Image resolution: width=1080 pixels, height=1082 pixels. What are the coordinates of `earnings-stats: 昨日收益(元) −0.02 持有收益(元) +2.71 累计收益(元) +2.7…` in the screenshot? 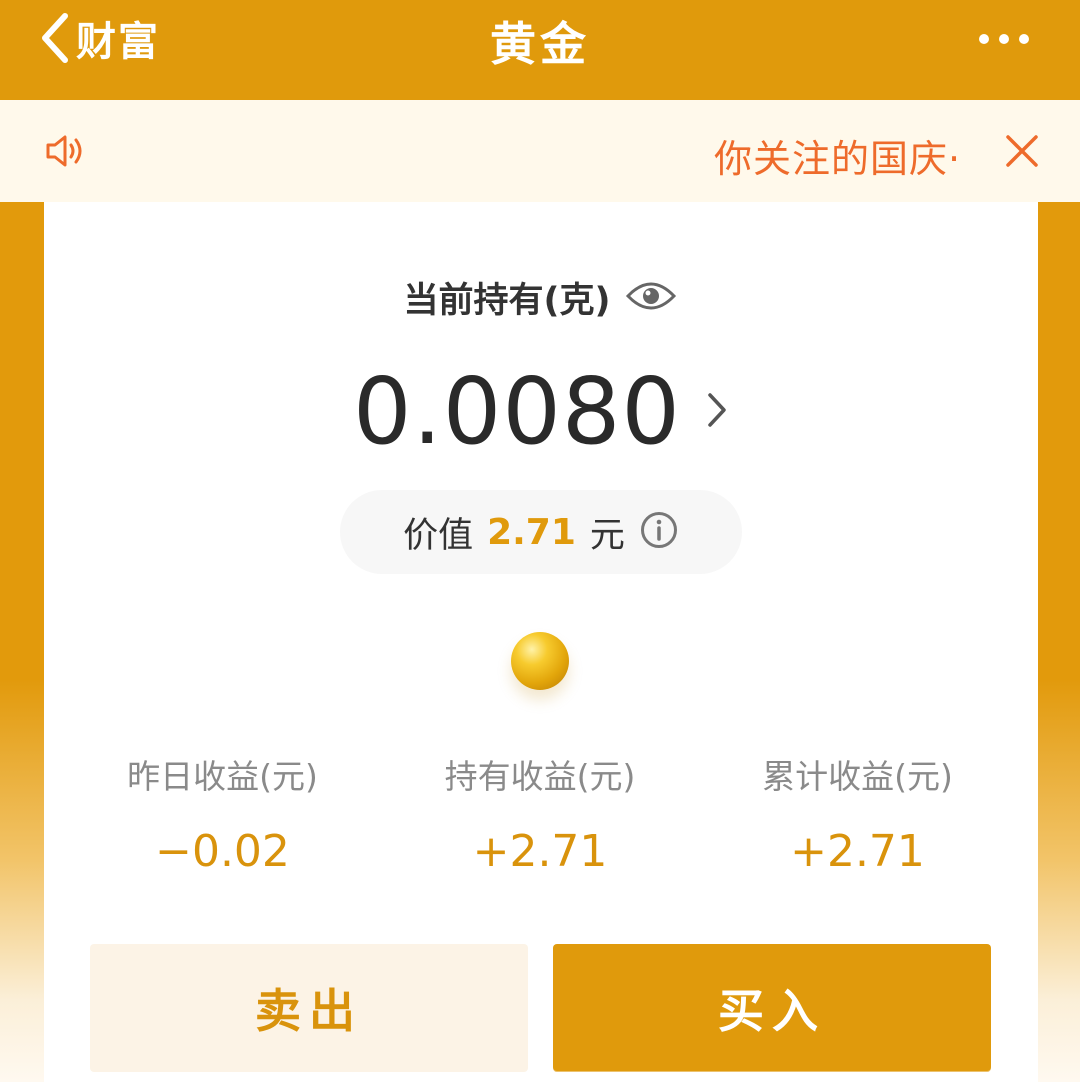 It's located at (540, 816).